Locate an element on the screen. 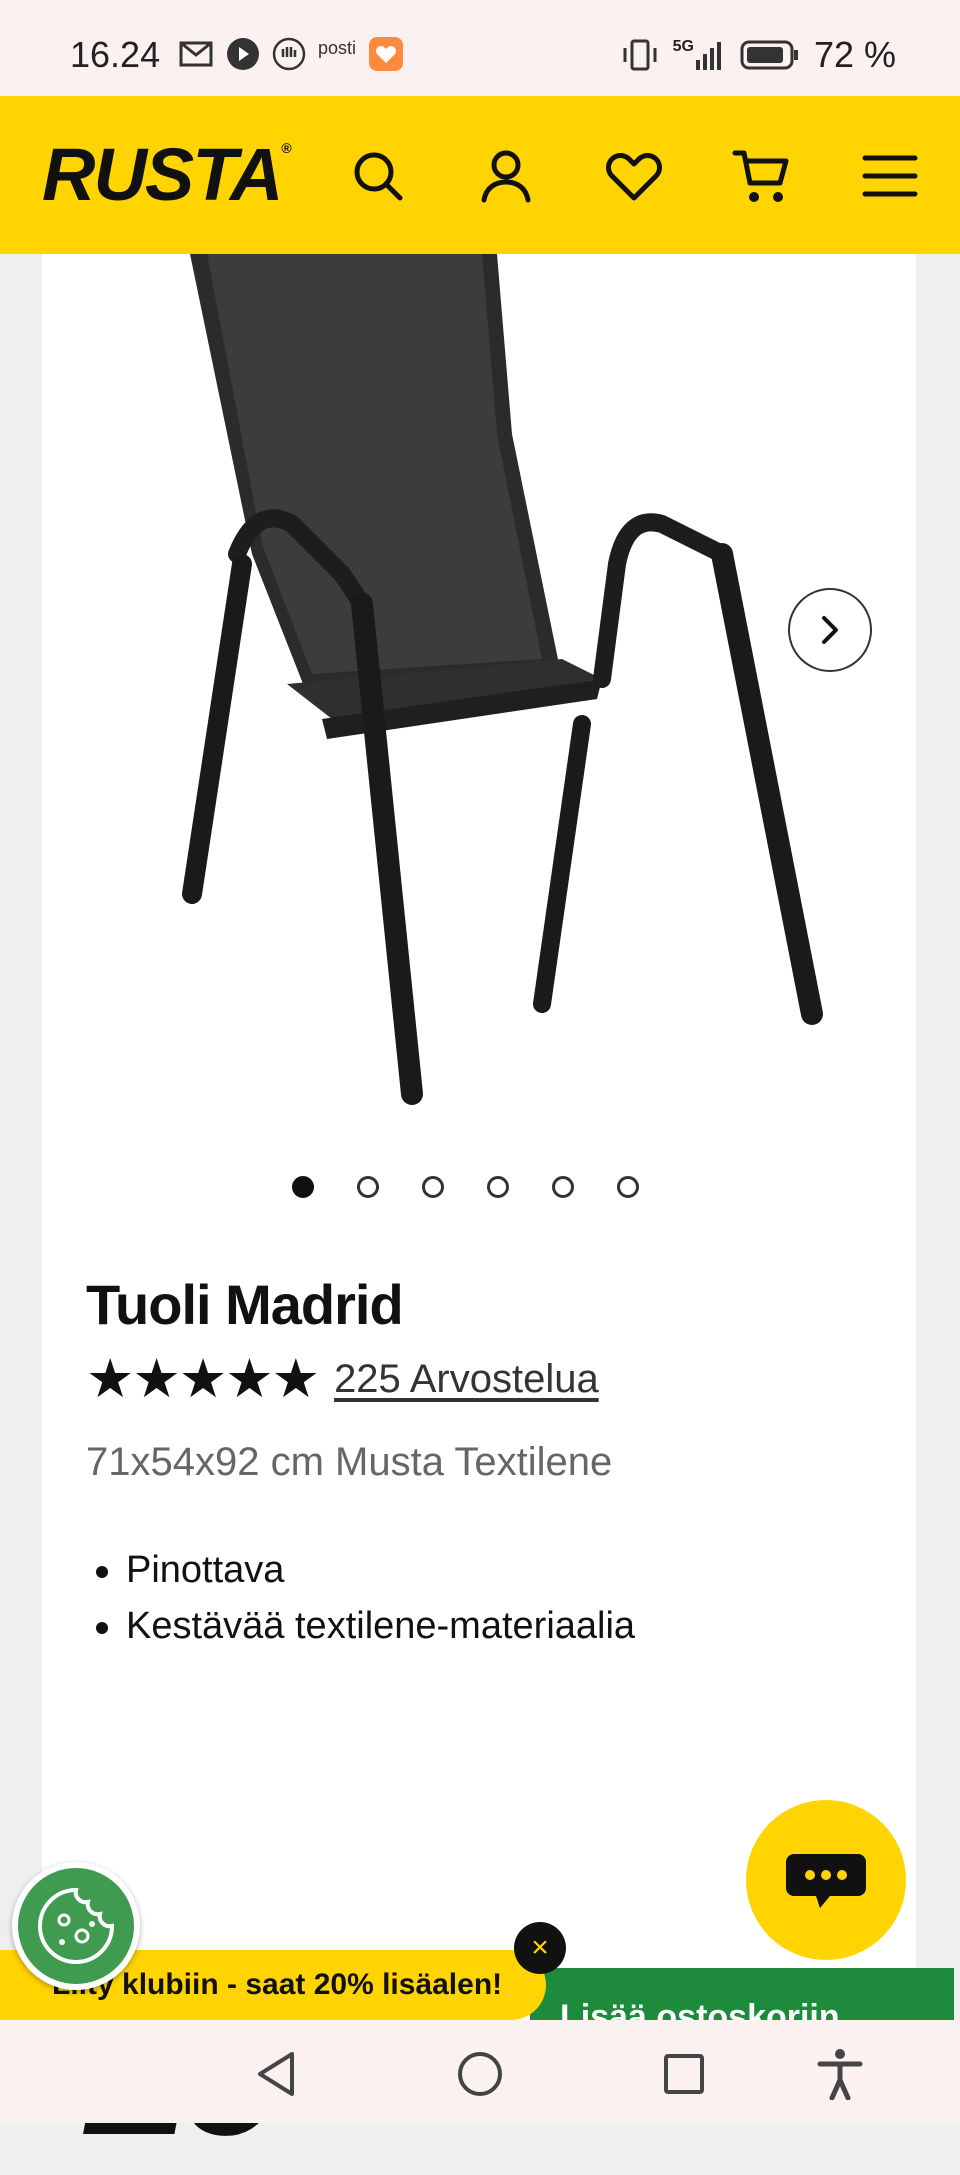  carousel-next-button is located at coordinates (830, 630).